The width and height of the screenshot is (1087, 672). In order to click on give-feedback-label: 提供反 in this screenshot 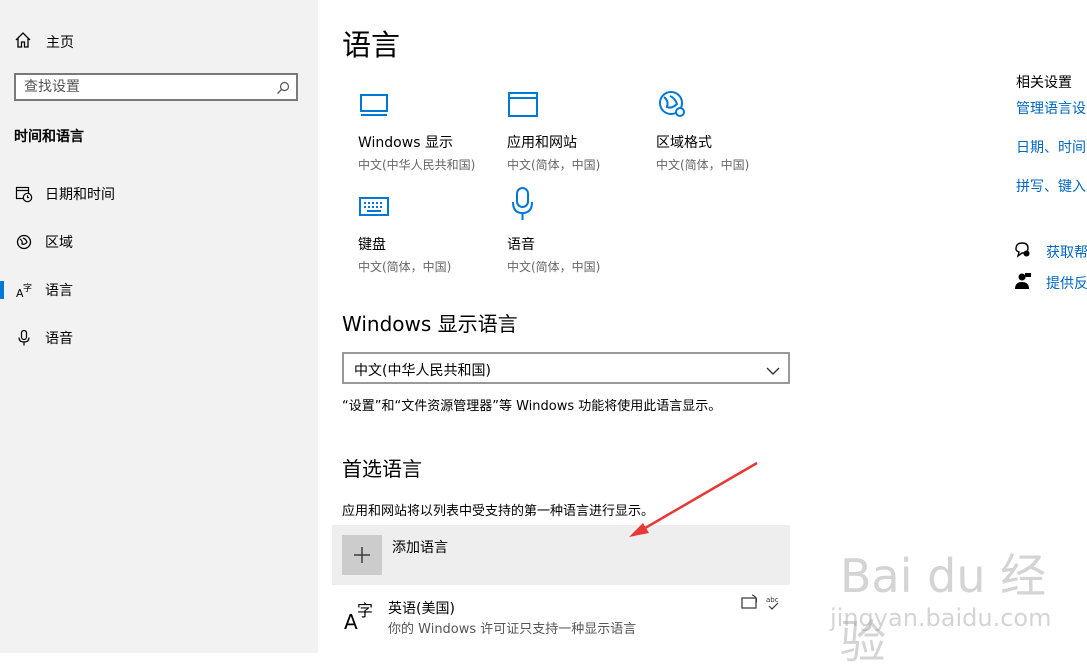, I will do `click(1066, 284)`.